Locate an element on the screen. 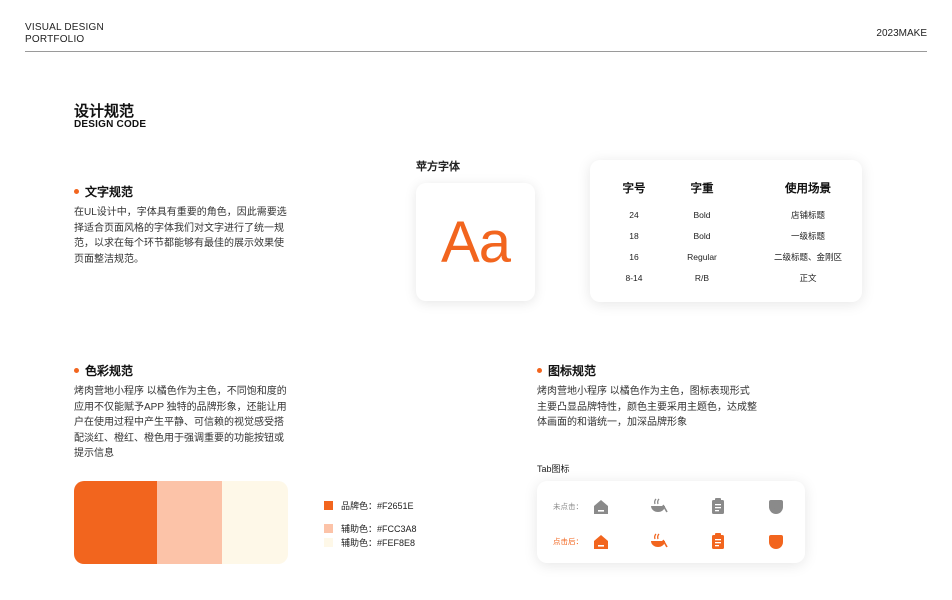  color-spec-heading: 色彩规范 is located at coordinates (181, 370).